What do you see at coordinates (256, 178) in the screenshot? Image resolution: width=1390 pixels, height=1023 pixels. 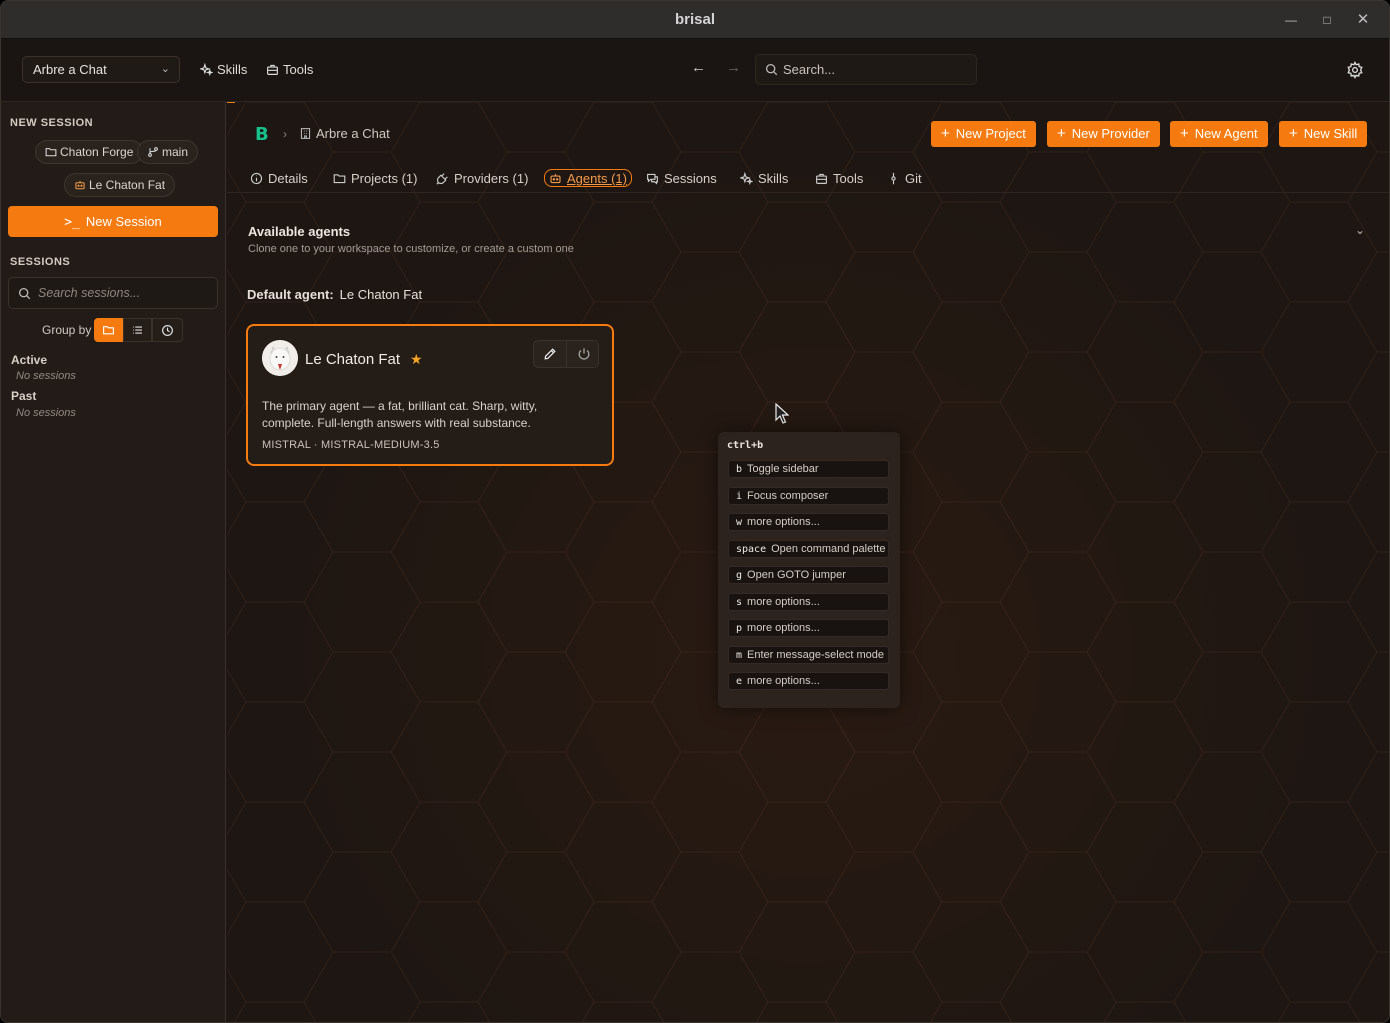 I see `info-icon` at bounding box center [256, 178].